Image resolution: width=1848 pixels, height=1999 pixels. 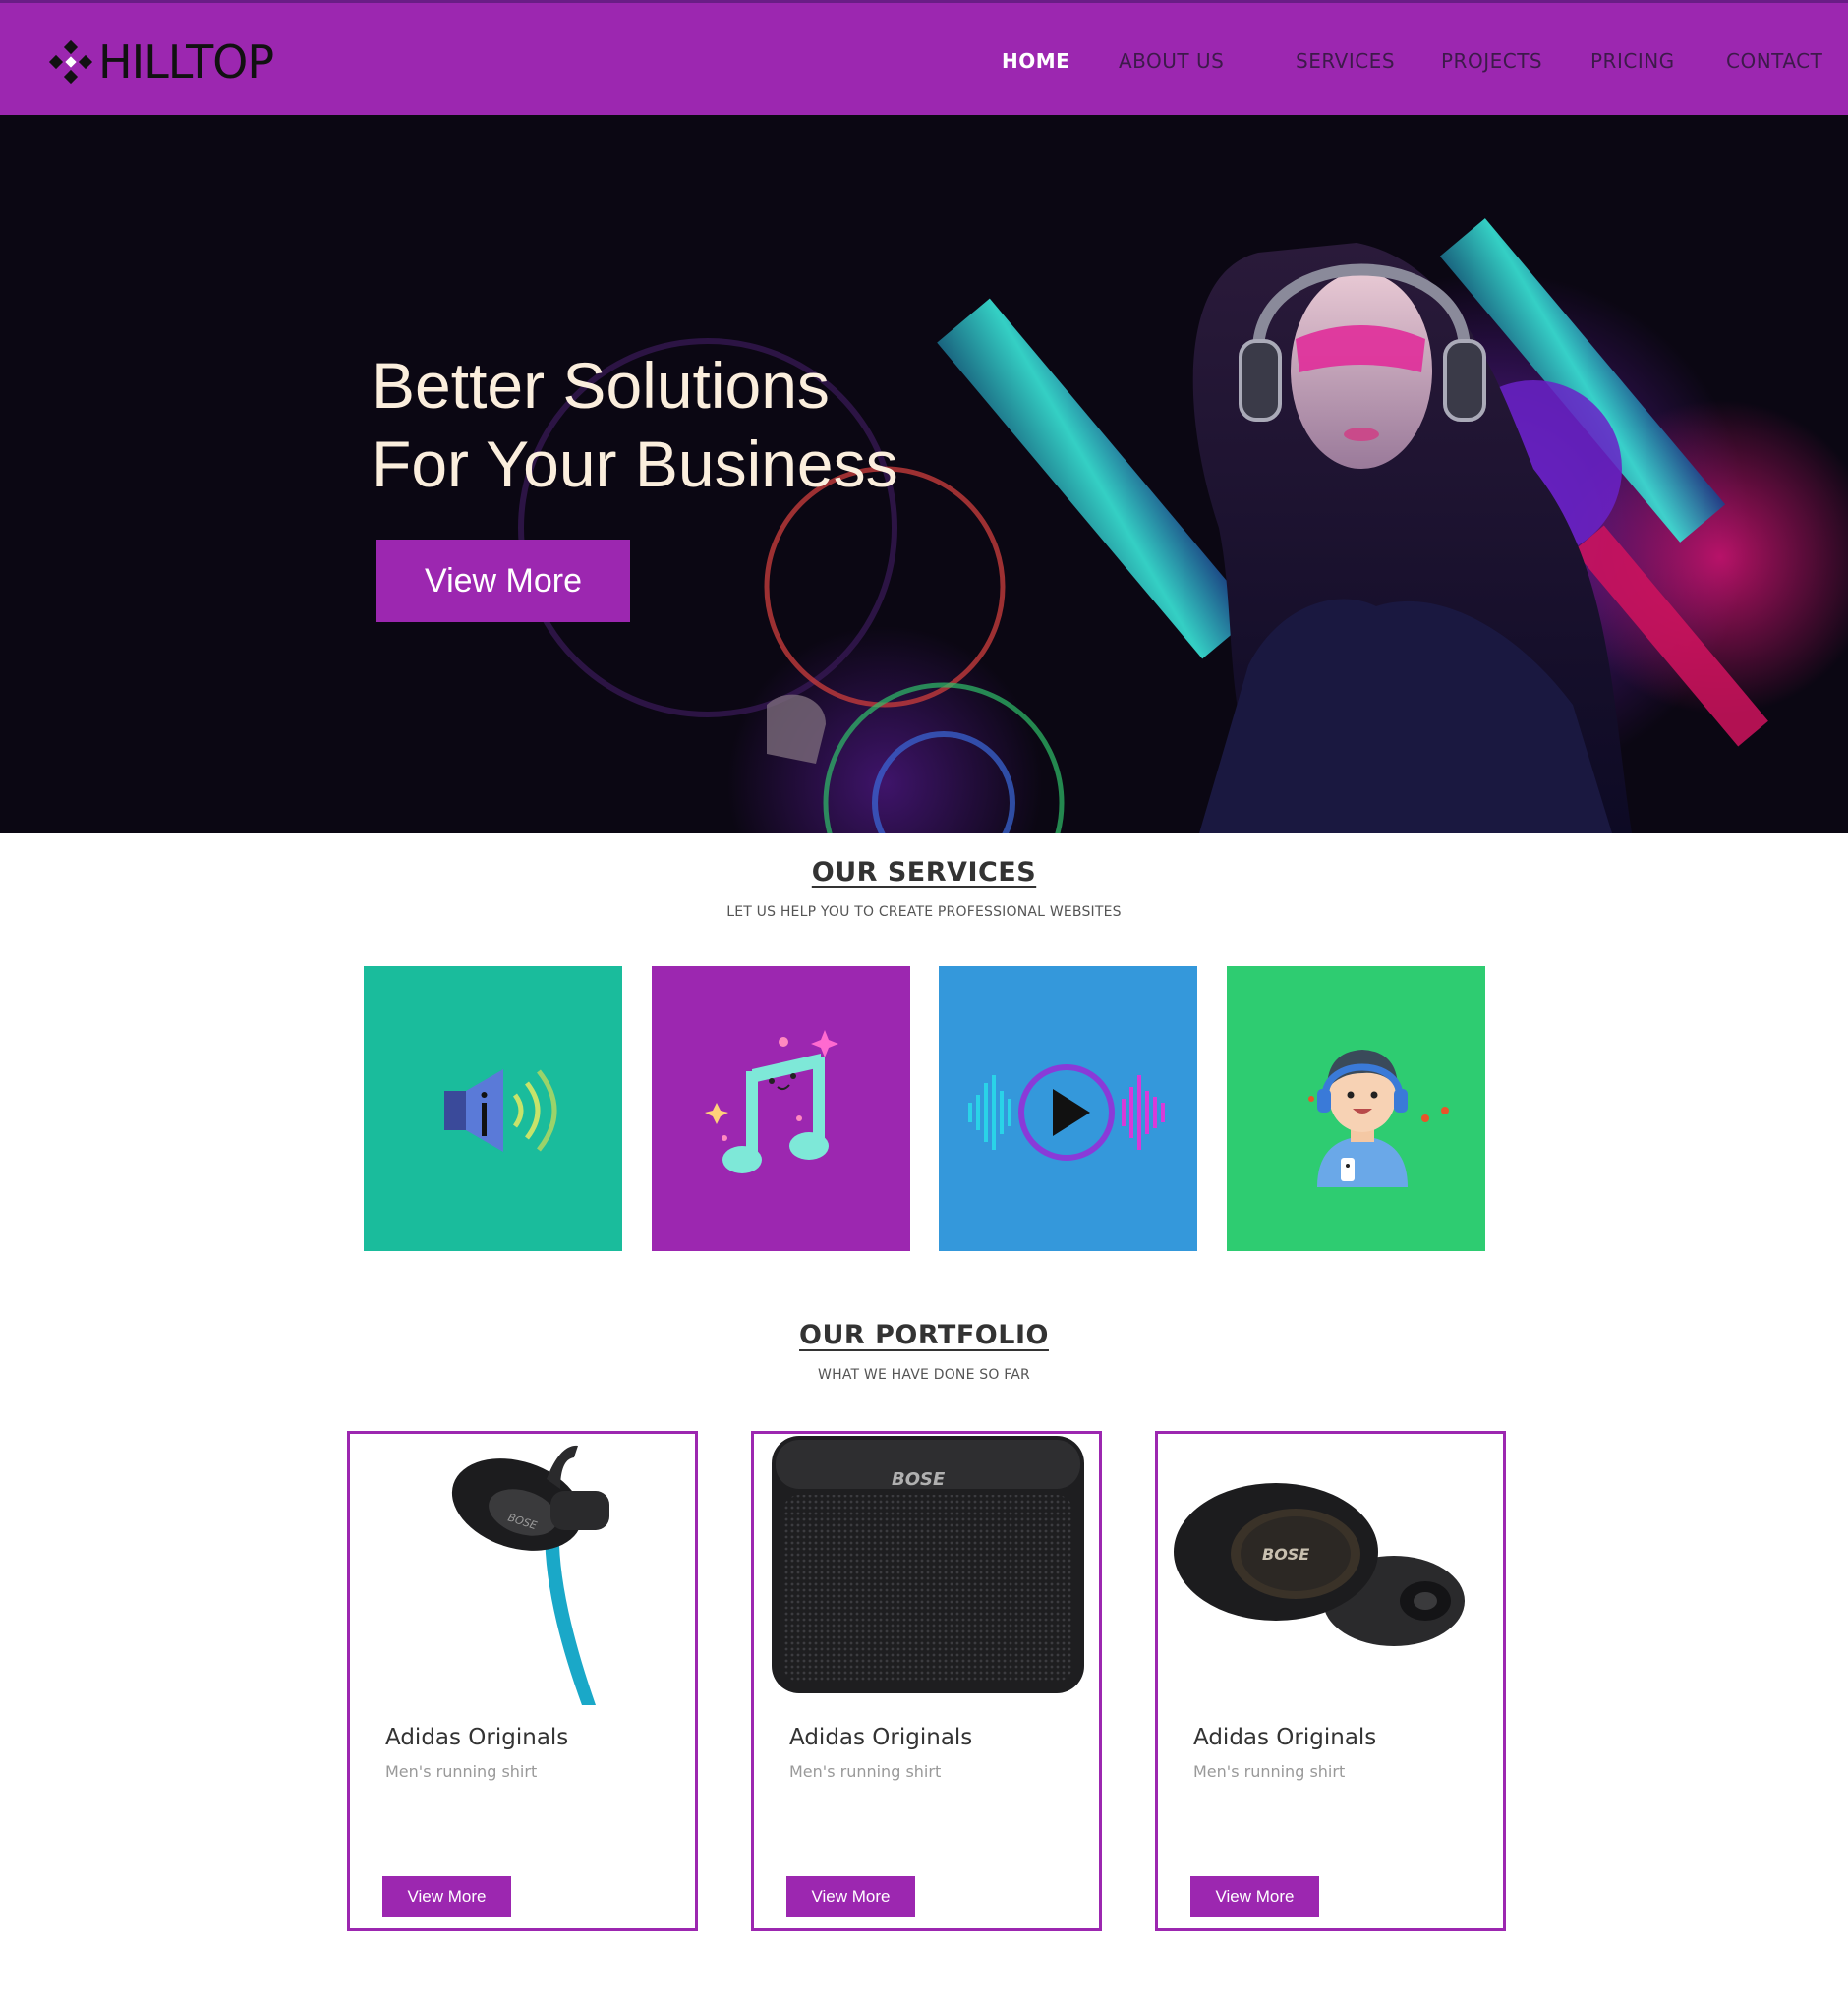 What do you see at coordinates (601, 385) in the screenshot?
I see `hero-title-line-1: Better Solutions` at bounding box center [601, 385].